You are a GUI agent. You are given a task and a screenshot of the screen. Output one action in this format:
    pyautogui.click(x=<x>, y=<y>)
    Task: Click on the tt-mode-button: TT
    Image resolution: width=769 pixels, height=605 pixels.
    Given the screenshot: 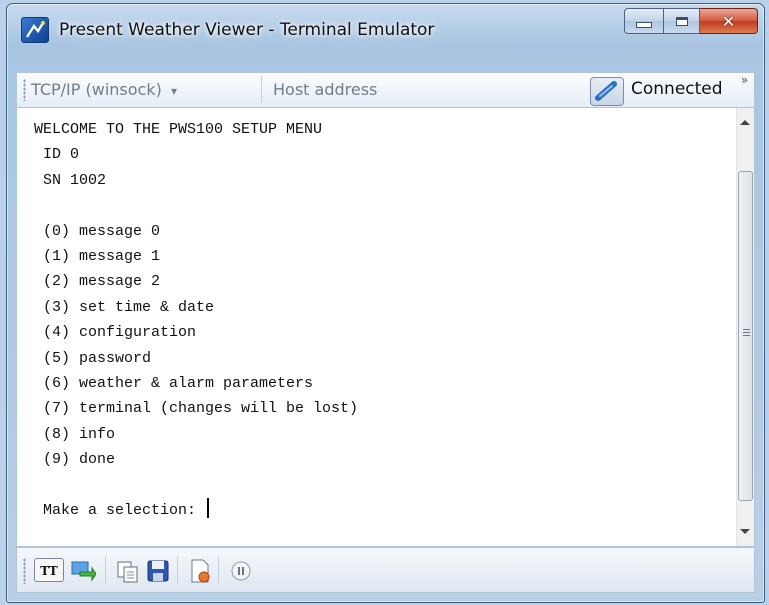 What is the action you would take?
    pyautogui.click(x=49, y=570)
    